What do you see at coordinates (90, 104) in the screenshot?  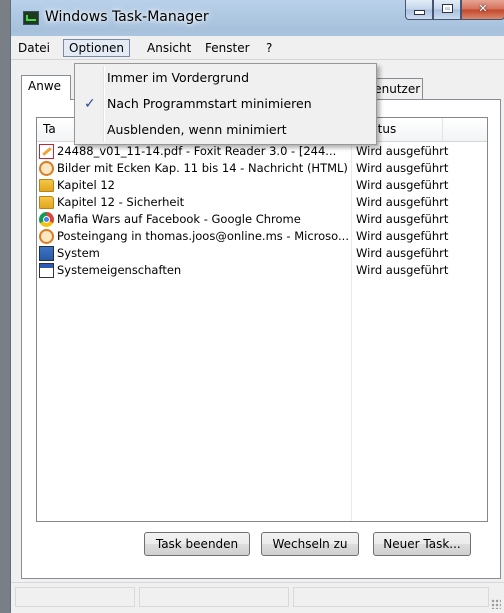 I see `checkmark-icon: ✓` at bounding box center [90, 104].